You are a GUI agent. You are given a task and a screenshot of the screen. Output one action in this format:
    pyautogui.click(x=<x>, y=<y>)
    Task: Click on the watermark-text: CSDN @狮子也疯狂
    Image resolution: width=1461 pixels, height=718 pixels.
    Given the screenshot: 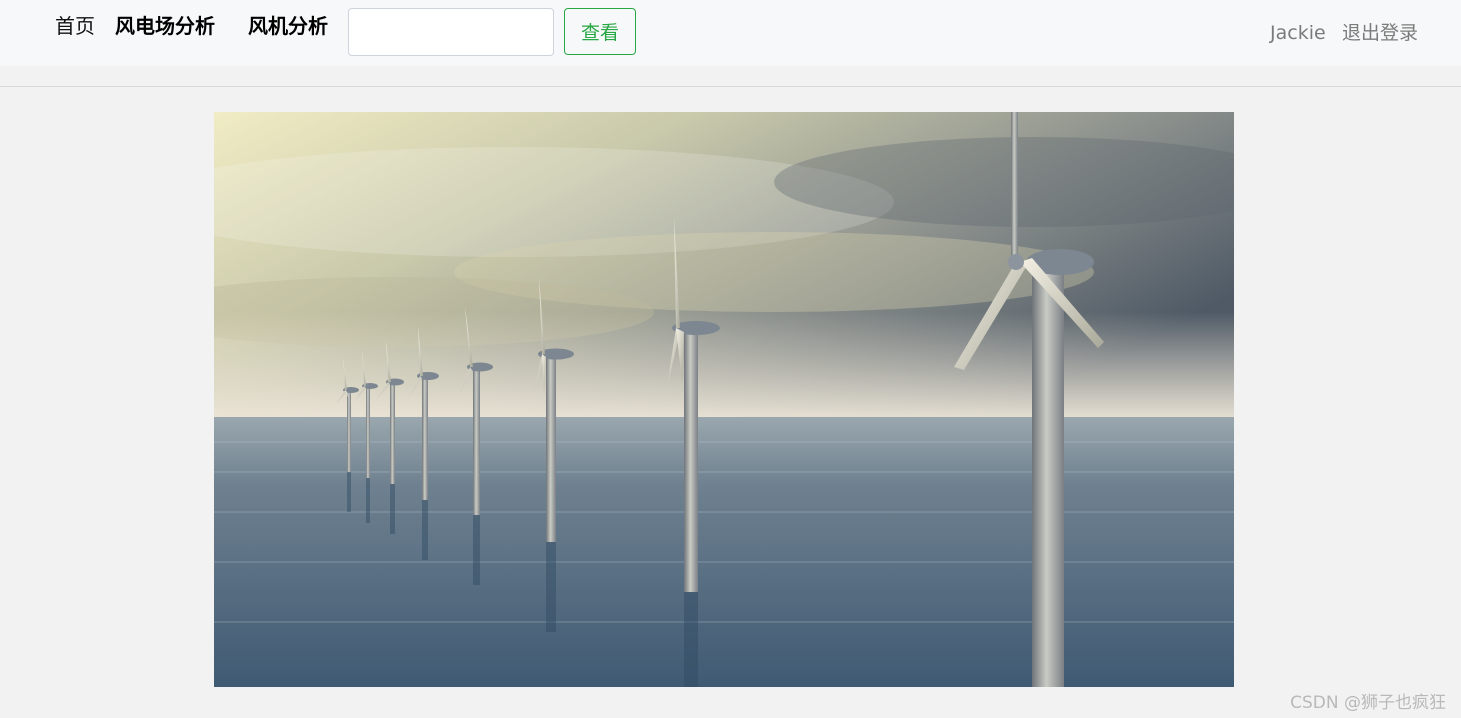 What is the action you would take?
    pyautogui.click(x=1368, y=703)
    